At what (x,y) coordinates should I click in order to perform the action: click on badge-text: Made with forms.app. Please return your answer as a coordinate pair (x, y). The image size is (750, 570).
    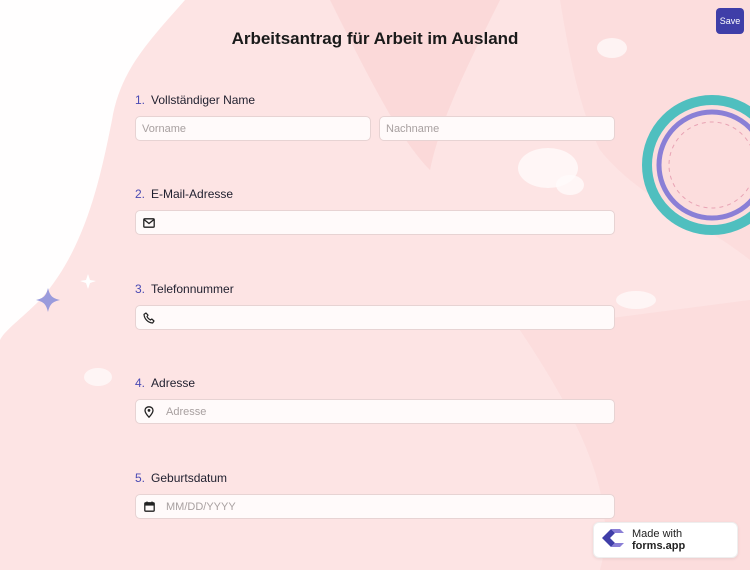
    Looking at the image, I should click on (684, 540).